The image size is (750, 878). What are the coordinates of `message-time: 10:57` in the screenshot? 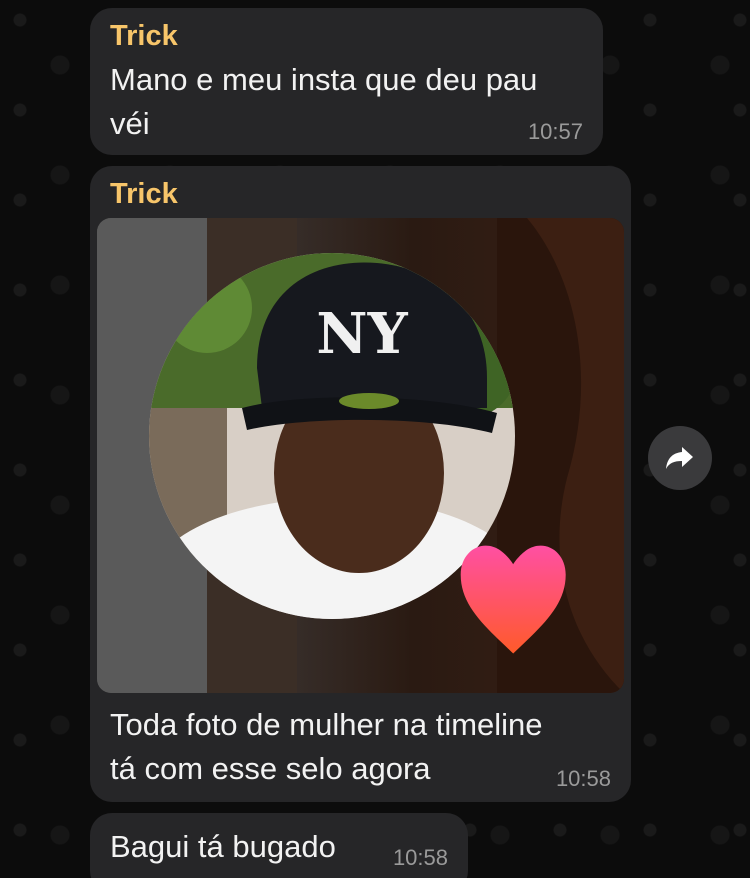 It's located at (555, 131).